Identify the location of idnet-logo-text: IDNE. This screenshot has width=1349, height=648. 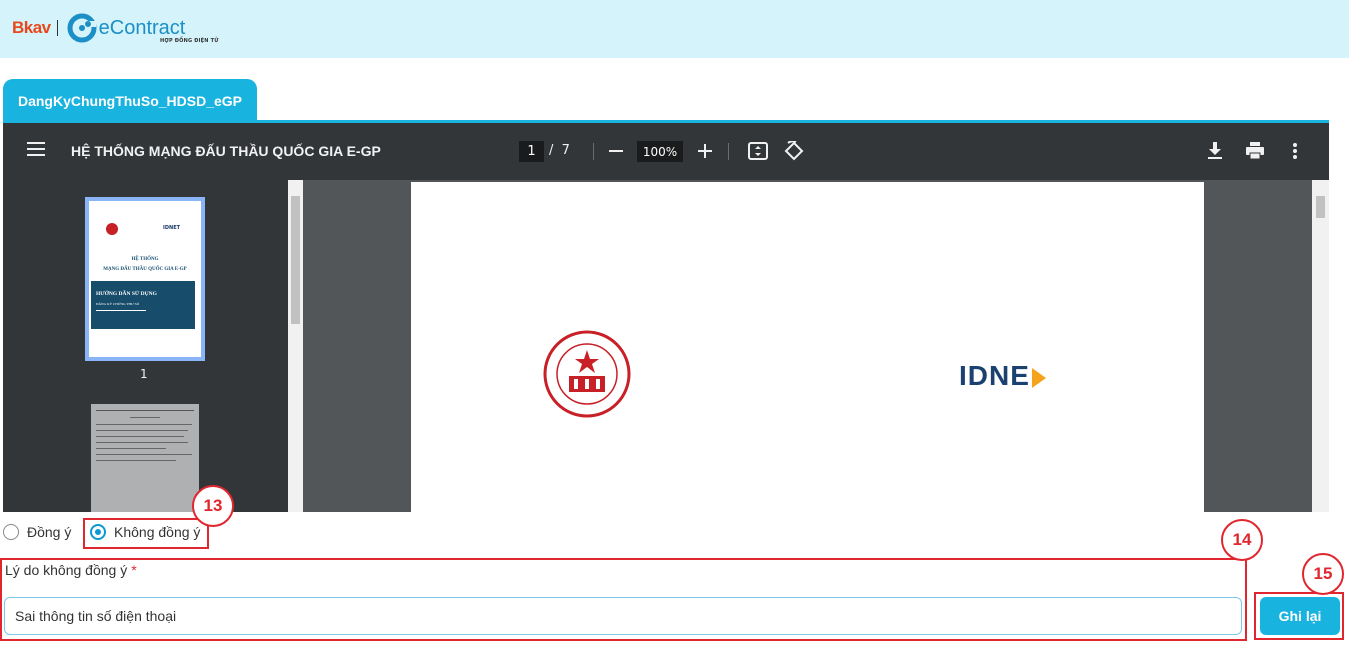
(994, 375).